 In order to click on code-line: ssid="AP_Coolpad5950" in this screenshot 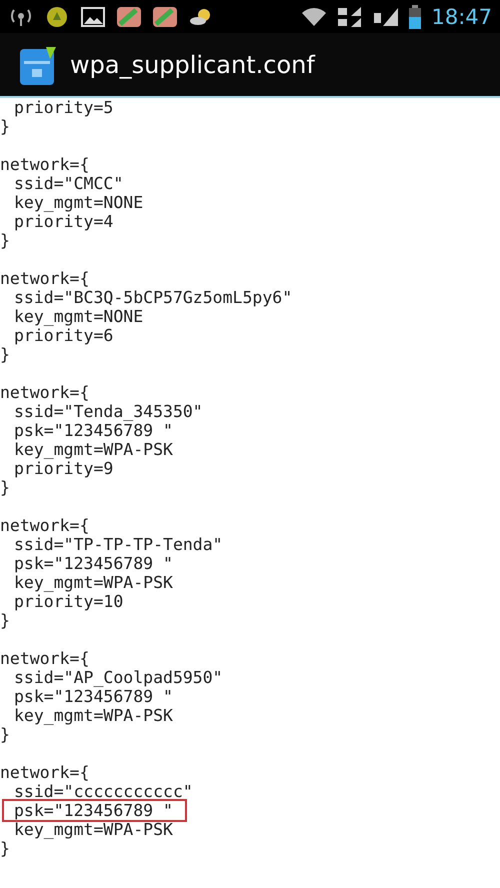, I will do `click(118, 677)`.